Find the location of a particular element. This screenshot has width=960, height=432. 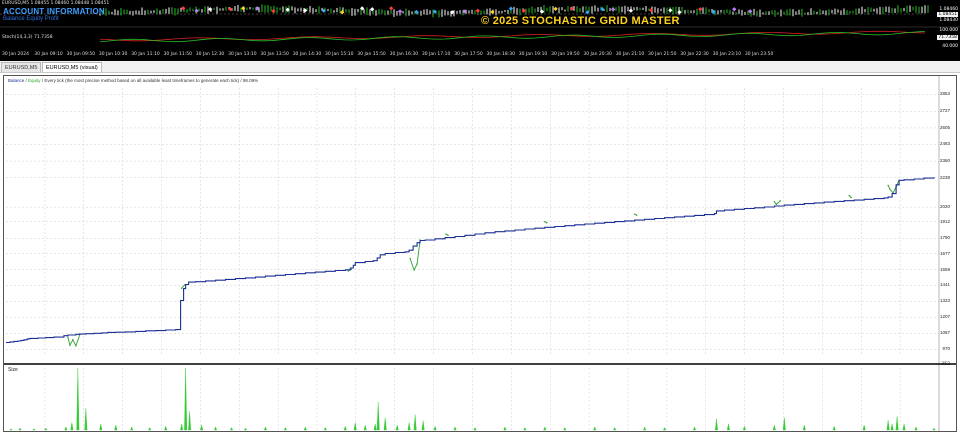

y-tick-label: 1207 is located at coordinates (944, 317).